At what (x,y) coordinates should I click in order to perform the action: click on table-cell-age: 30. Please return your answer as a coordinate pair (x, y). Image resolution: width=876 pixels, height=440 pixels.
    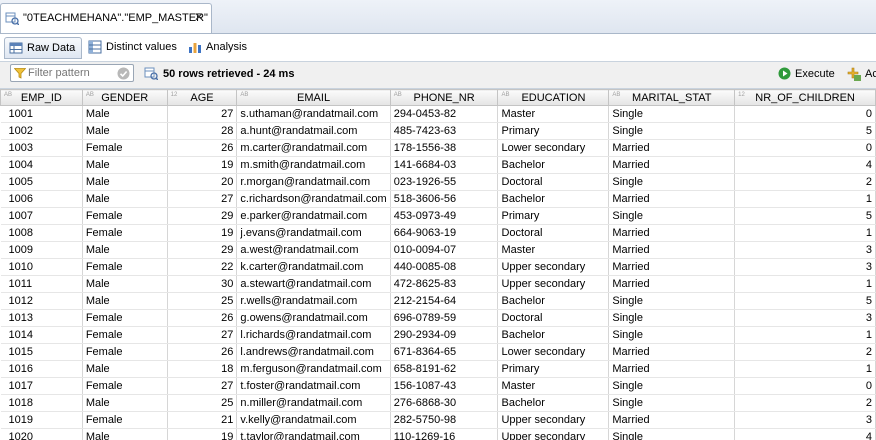
    Looking at the image, I should click on (202, 284).